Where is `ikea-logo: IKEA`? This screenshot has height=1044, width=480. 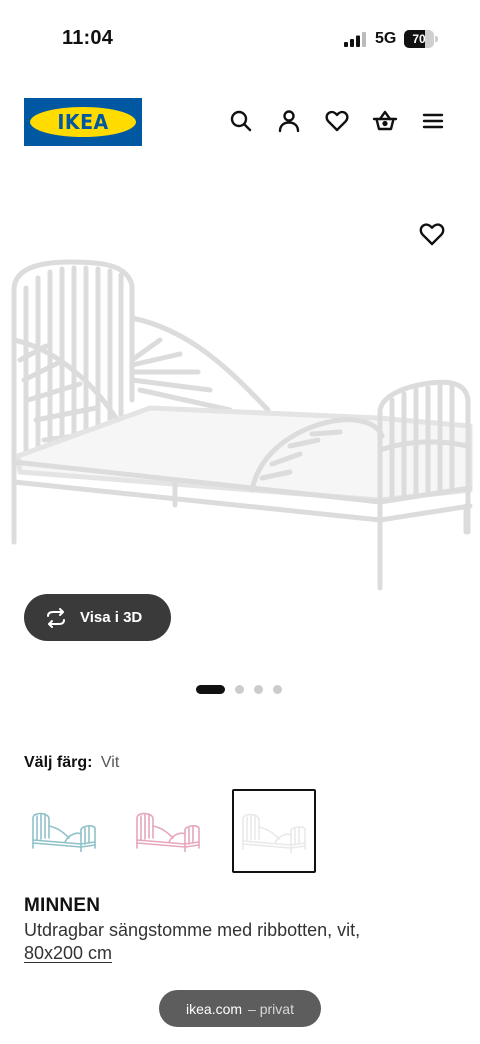
ikea-logo: IKEA is located at coordinates (83, 122).